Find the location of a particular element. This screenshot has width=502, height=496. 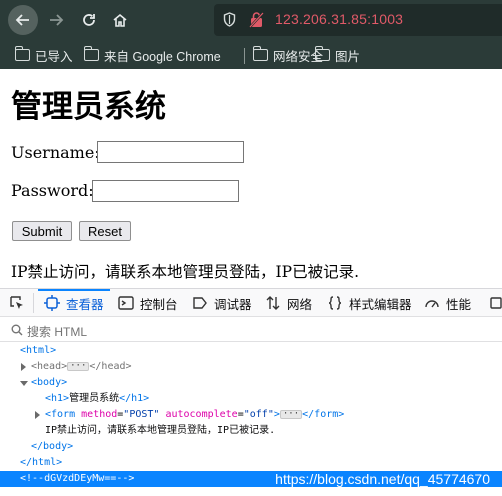

toolbar-separator is located at coordinates (33, 303).